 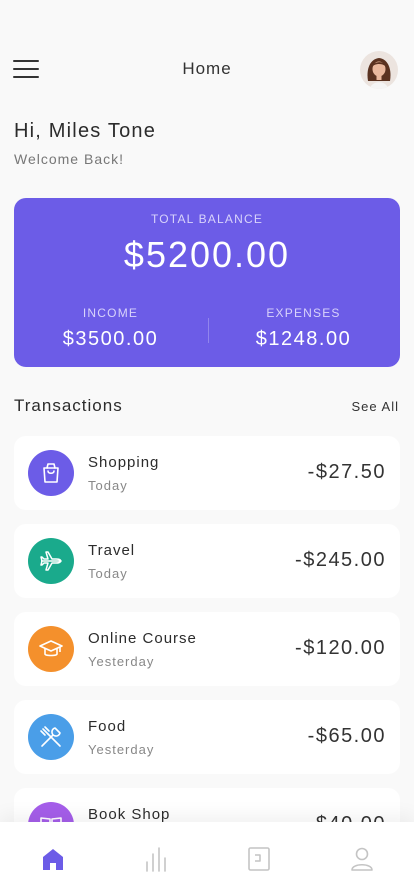 I want to click on avatar, so click(x=379, y=70).